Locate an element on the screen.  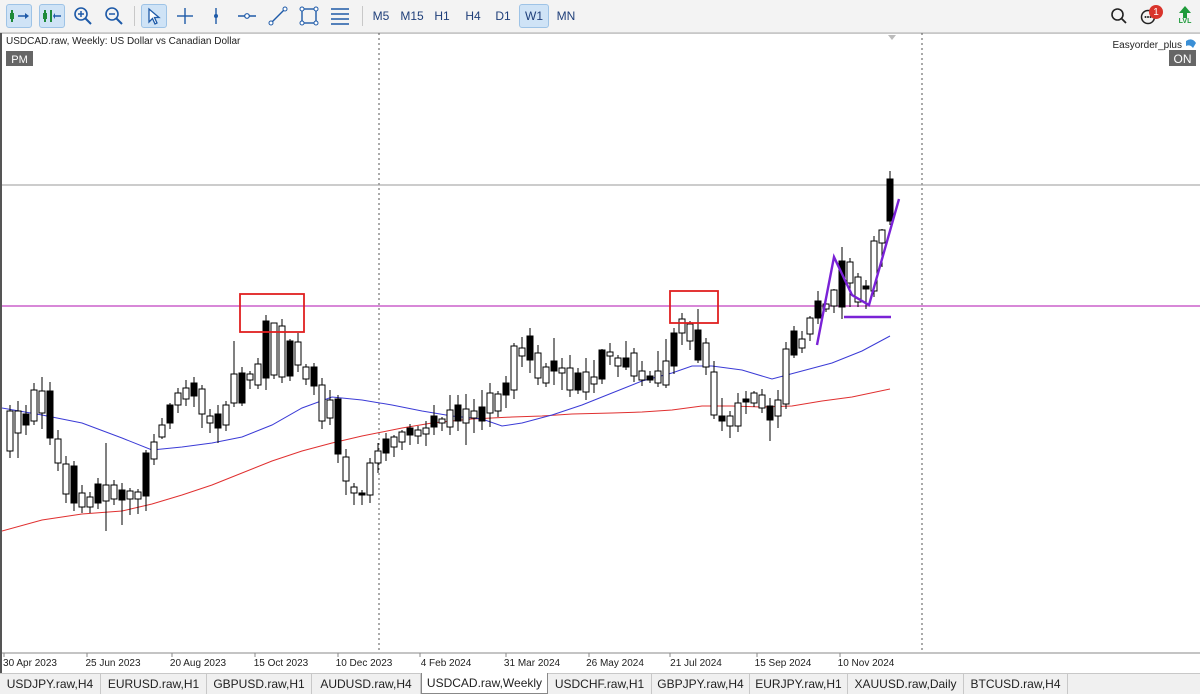
time-axis-label: 20 Aug 2023 is located at coordinates (198, 663).